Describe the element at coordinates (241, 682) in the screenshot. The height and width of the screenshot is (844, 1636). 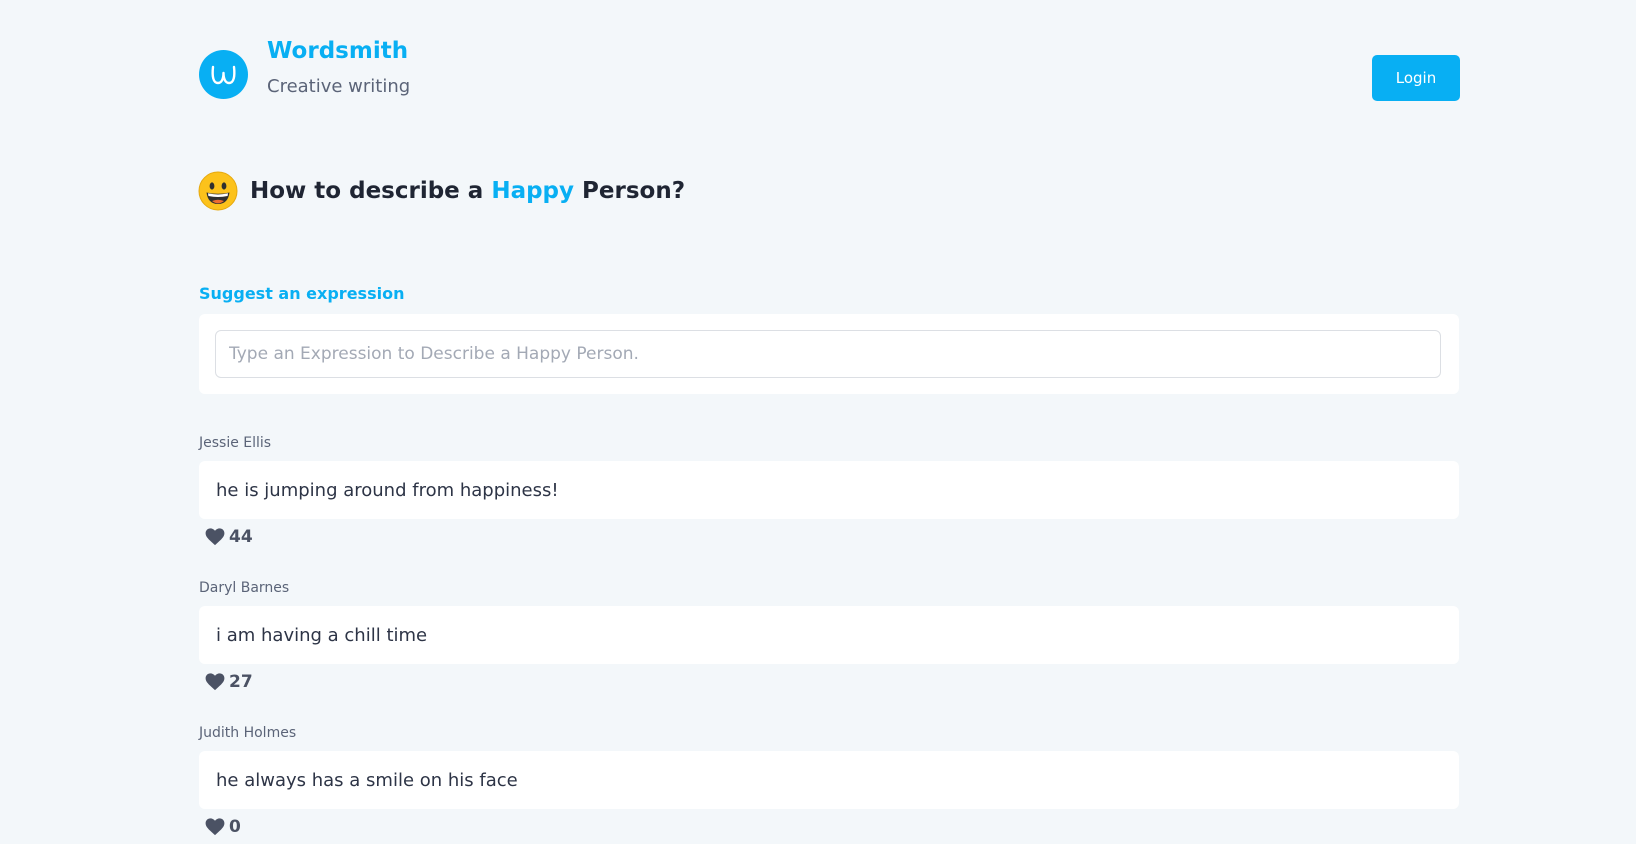
I see `likes-count: 27` at that location.